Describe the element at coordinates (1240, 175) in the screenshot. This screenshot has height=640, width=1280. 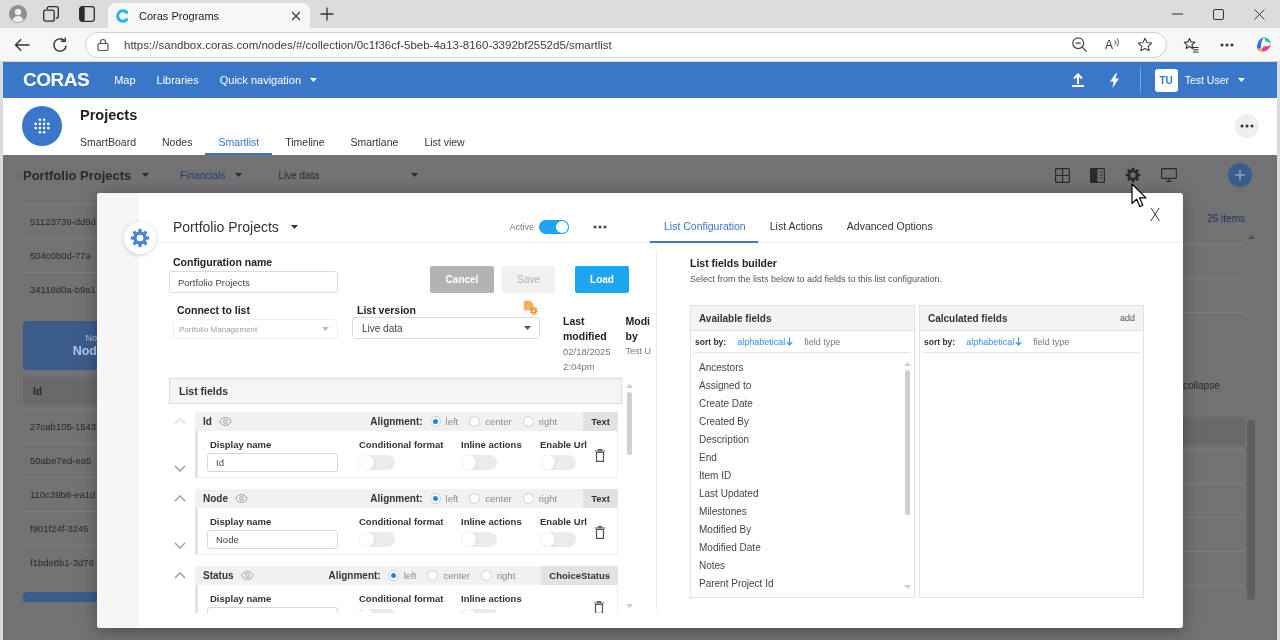
I see `add-button` at that location.